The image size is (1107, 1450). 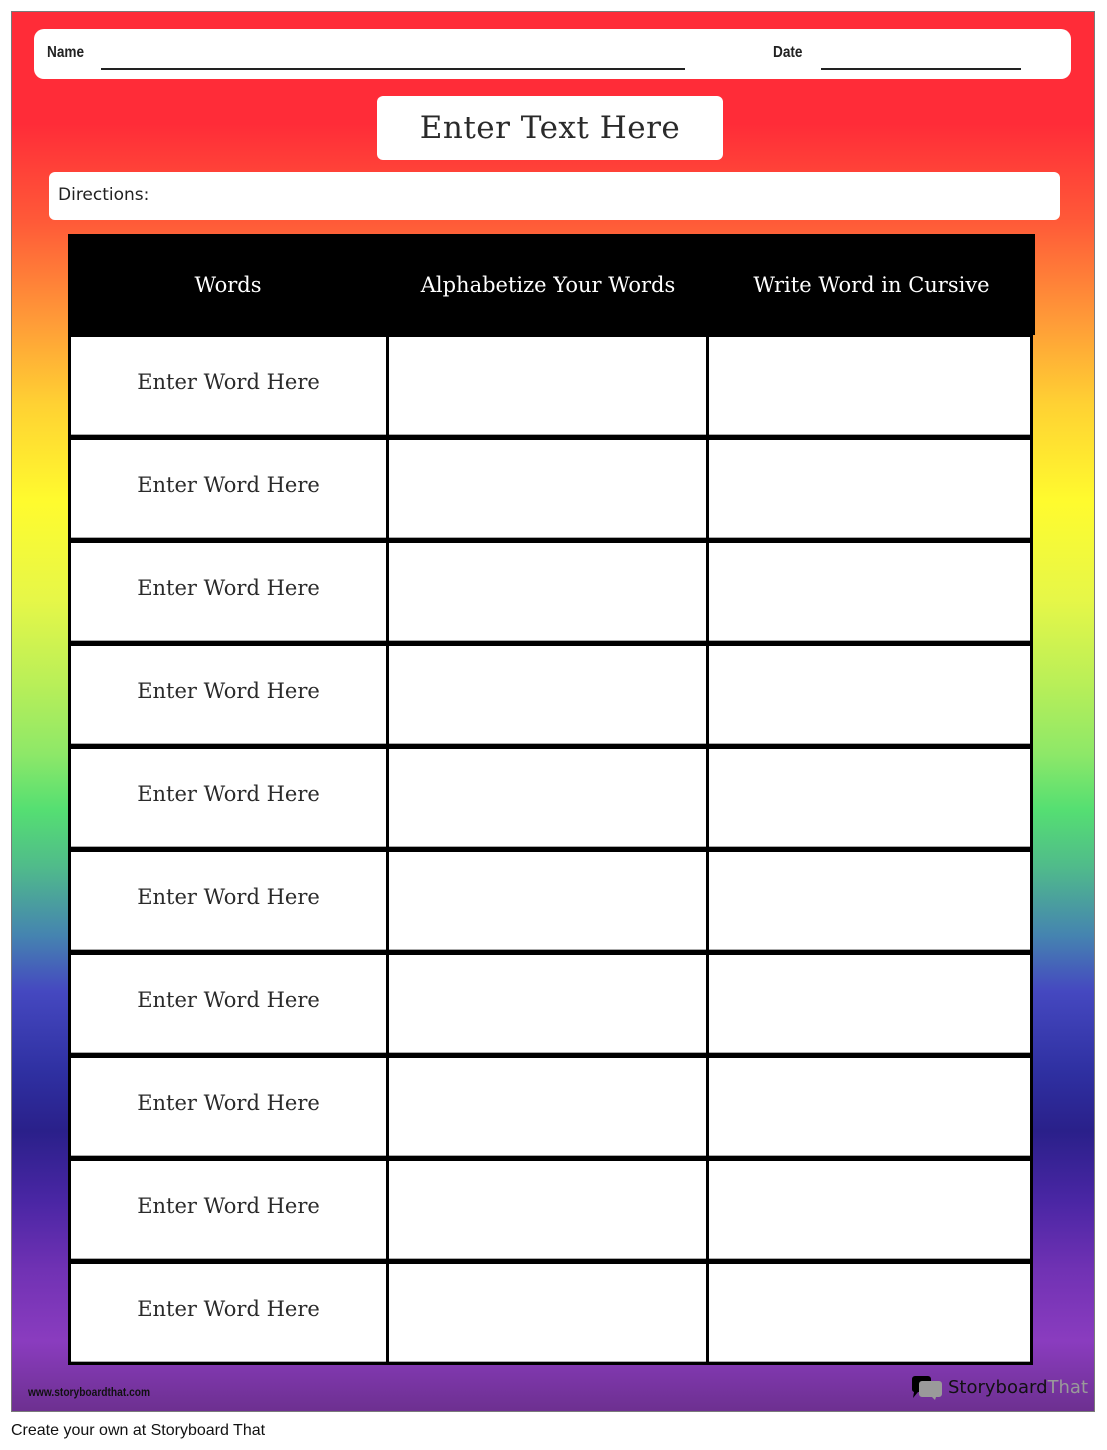 What do you see at coordinates (921, 69) in the screenshot?
I see `date-line` at bounding box center [921, 69].